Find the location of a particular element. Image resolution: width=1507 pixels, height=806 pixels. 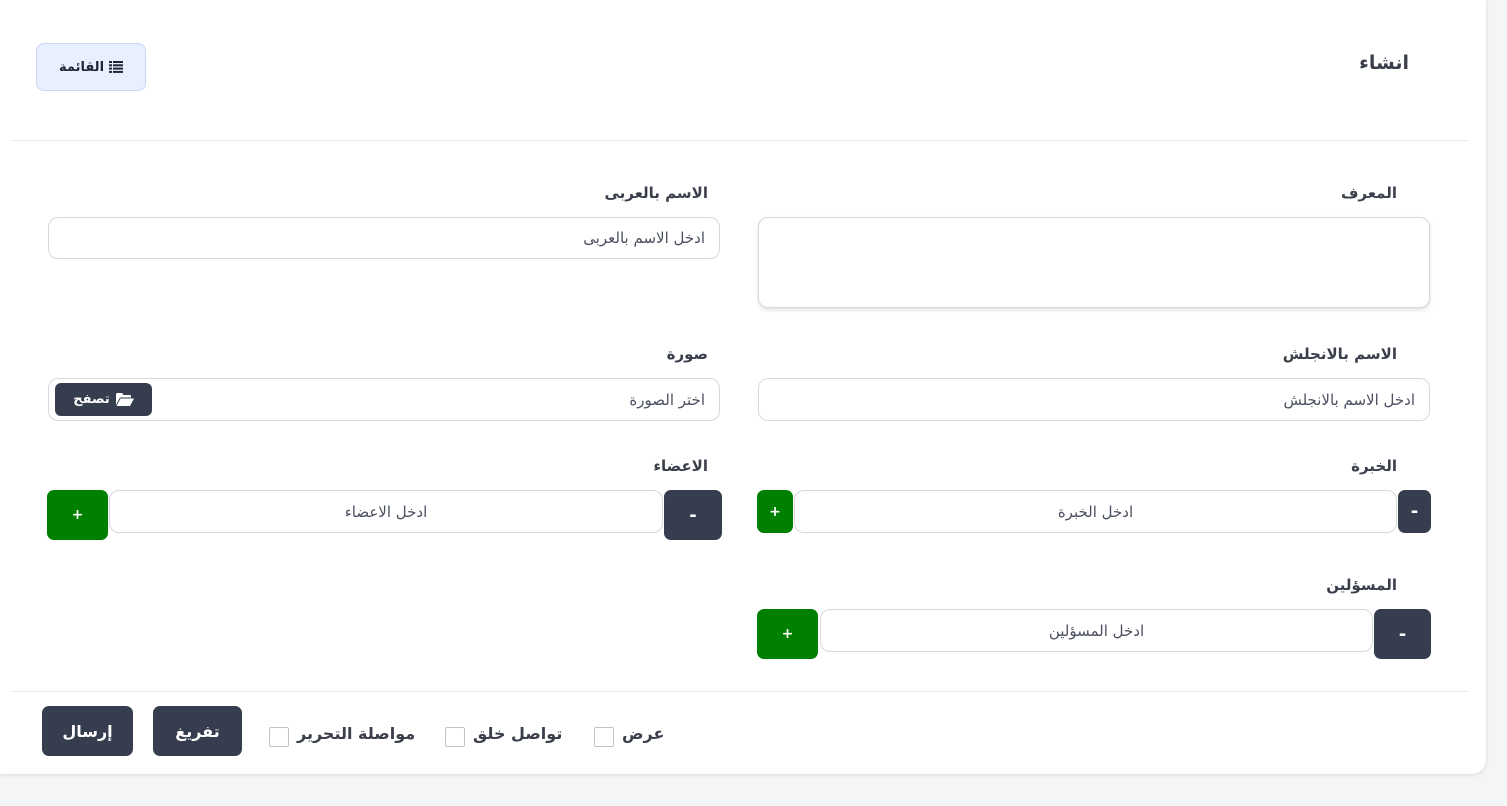

footer-divider is located at coordinates (739, 691).